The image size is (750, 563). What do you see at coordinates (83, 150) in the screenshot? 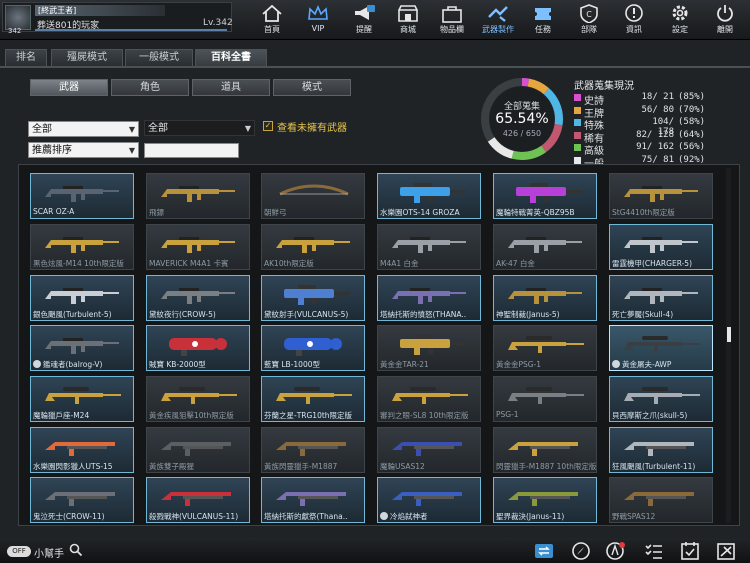
I see `sort-select: 推薦排序 ▼` at bounding box center [83, 150].